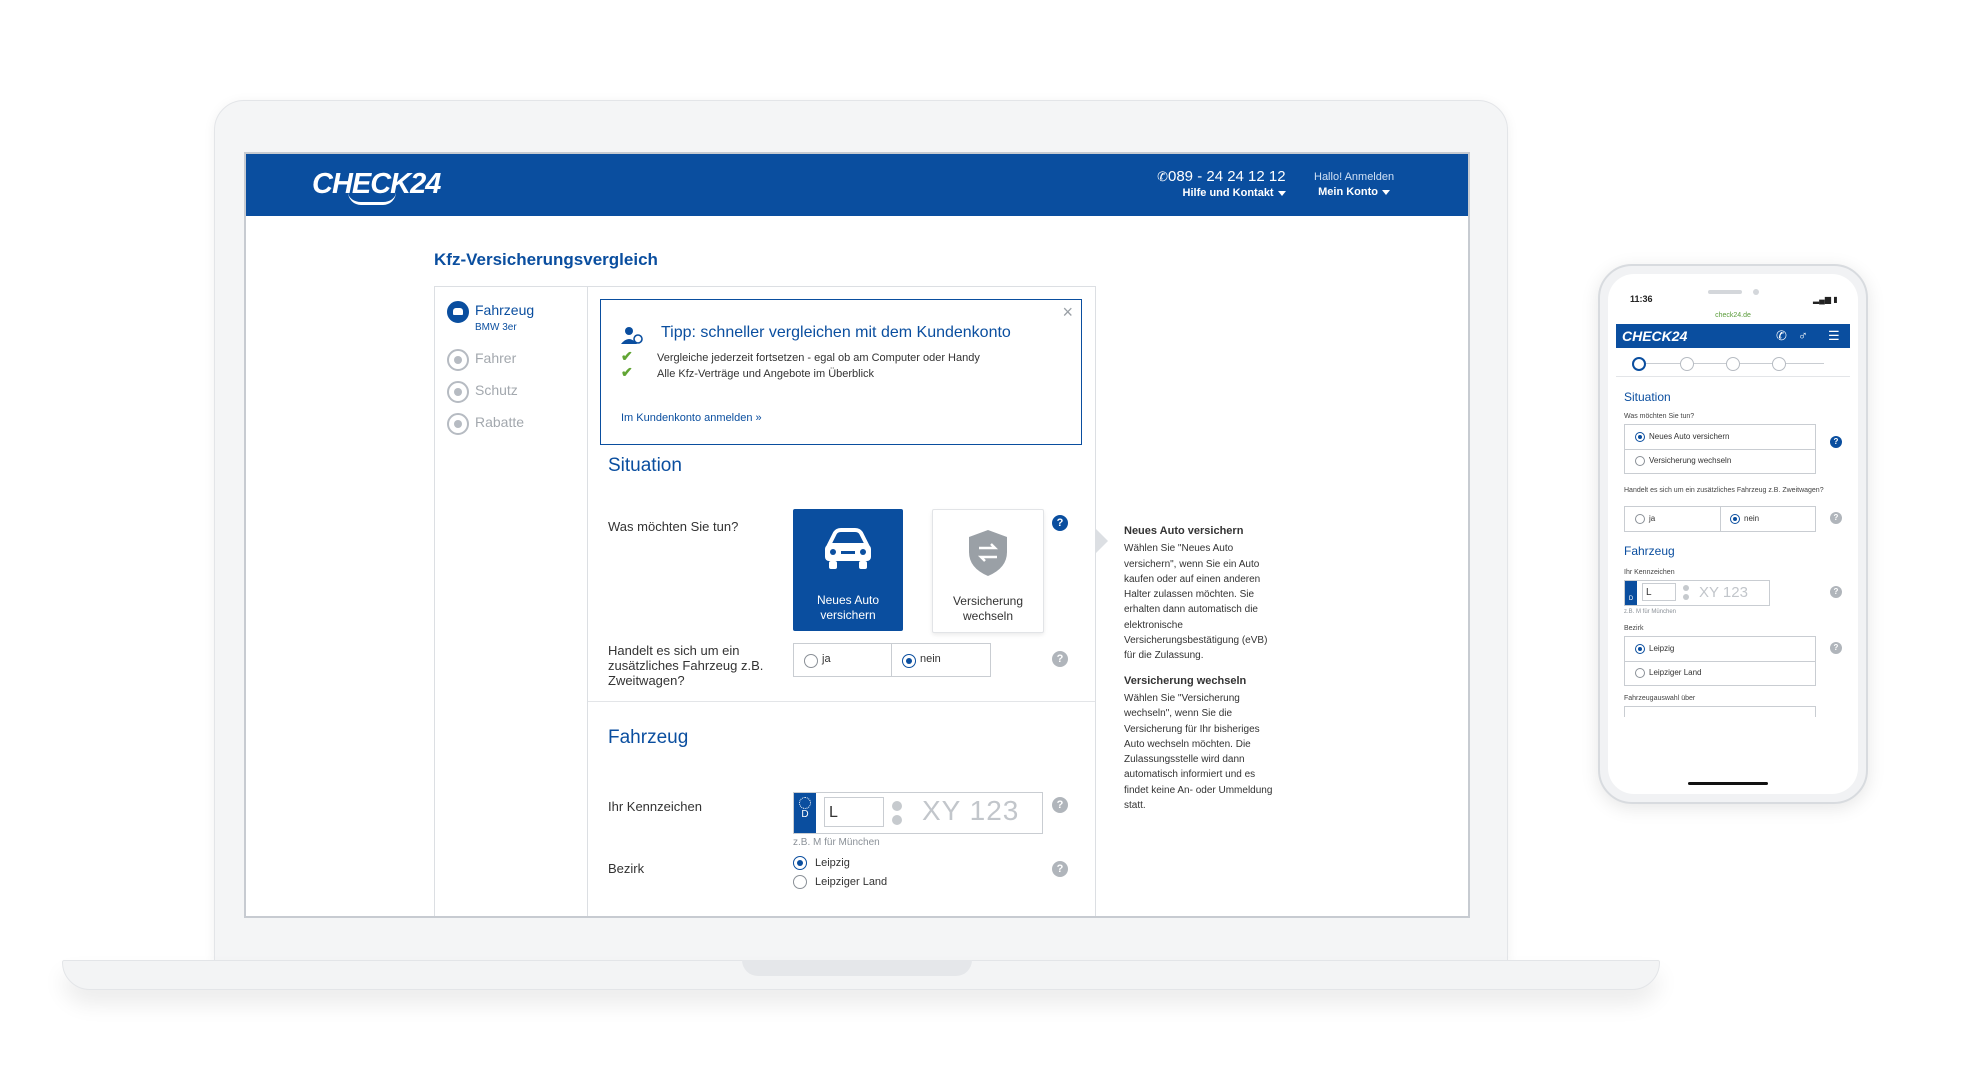 The height and width of the screenshot is (1090, 1968). Describe the element at coordinates (496, 358) in the screenshot. I see `step-label: Fahrer` at that location.